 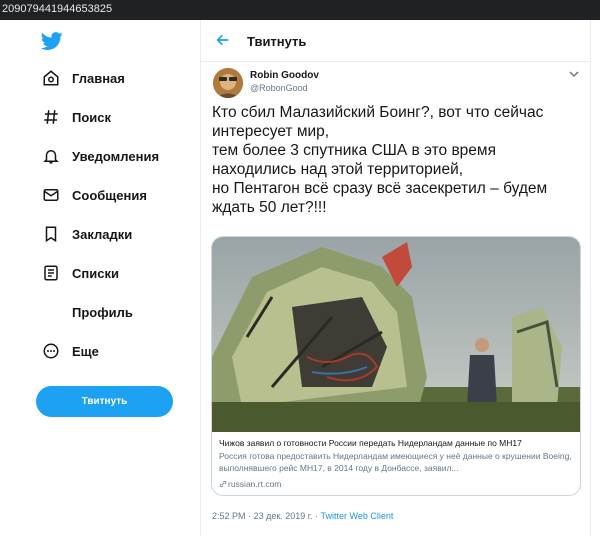 I want to click on home-icon, so click(x=51, y=78).